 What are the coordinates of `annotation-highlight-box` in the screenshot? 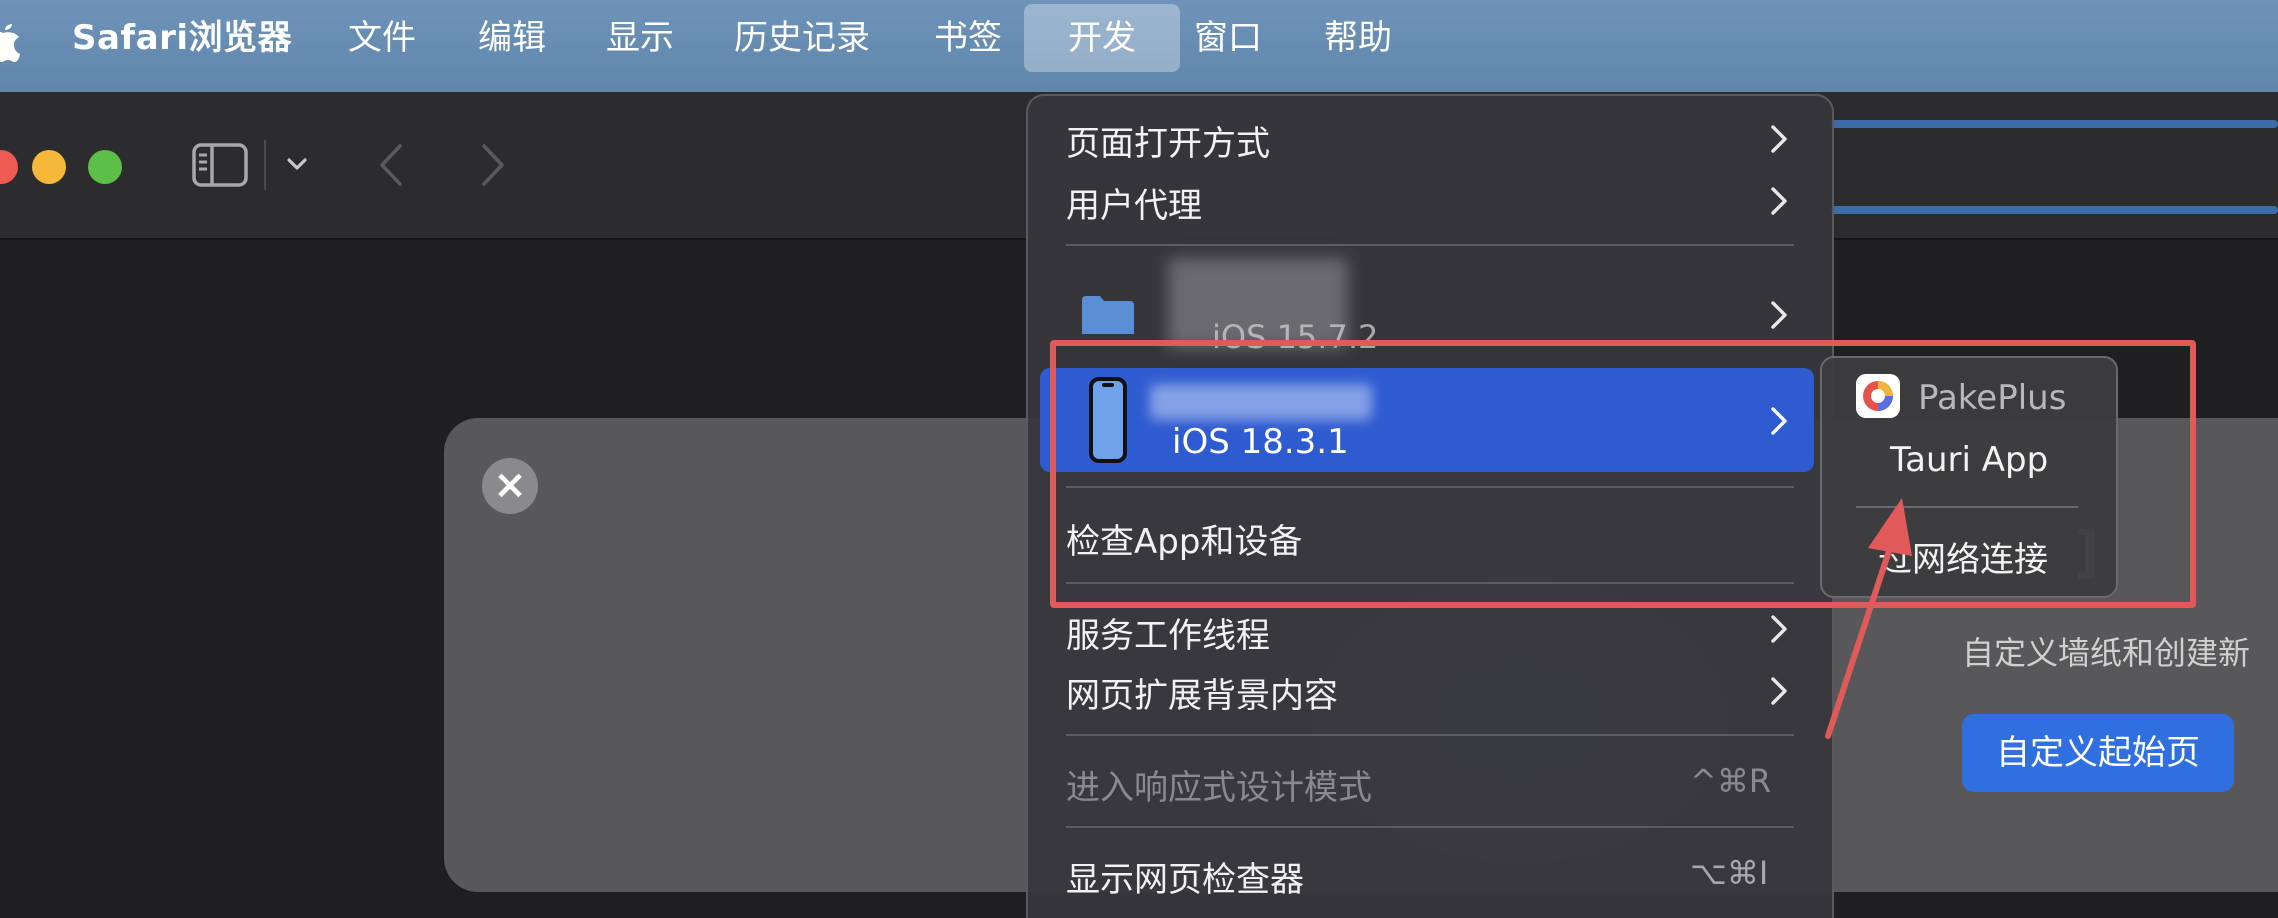 It's located at (1623, 474).